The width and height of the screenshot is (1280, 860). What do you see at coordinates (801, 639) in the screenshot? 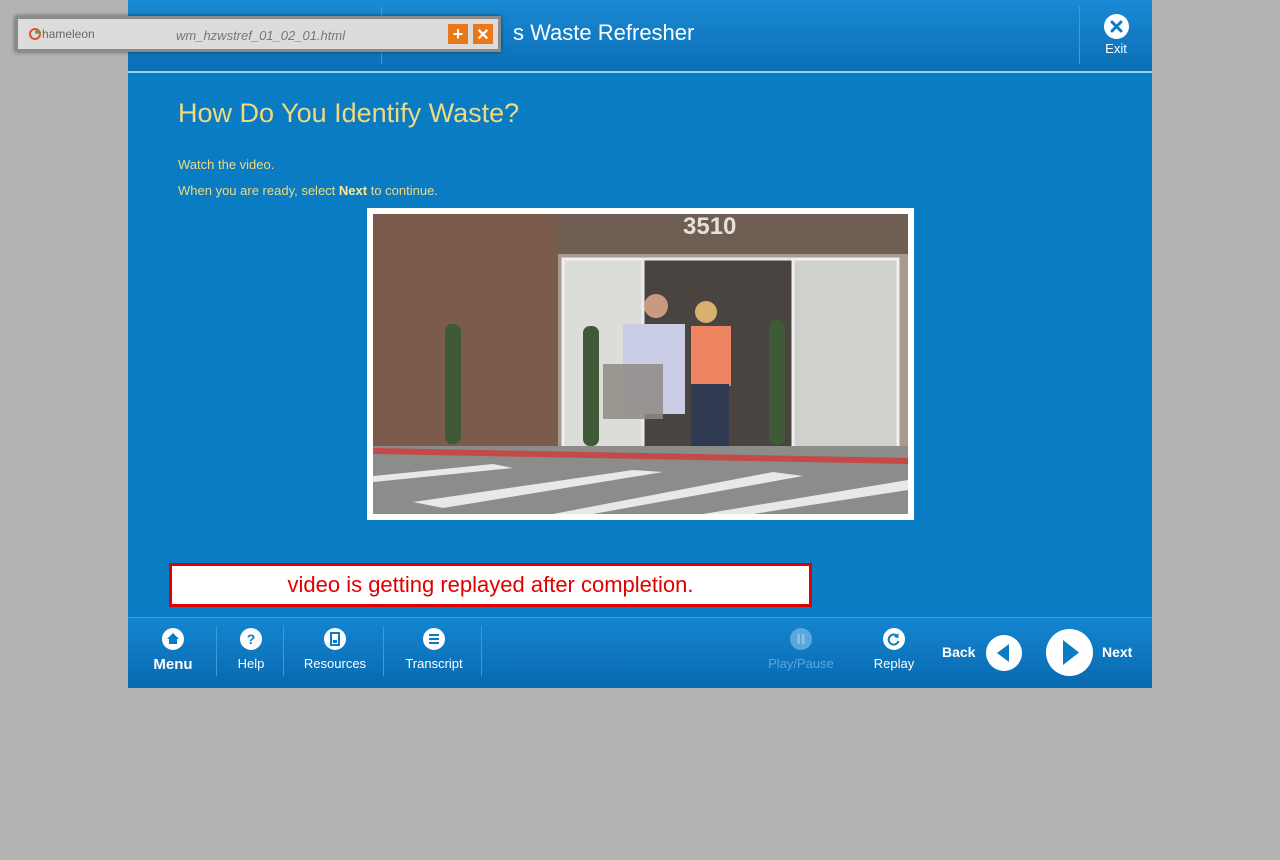
I see `pause-icon` at bounding box center [801, 639].